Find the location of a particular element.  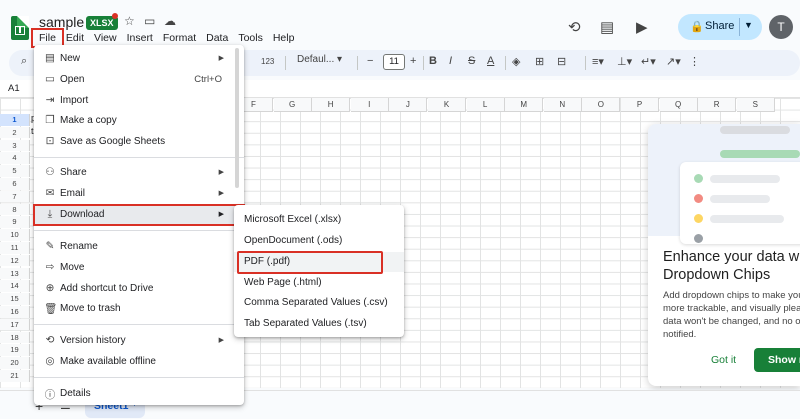

row-header: 8 is located at coordinates (15, 209).